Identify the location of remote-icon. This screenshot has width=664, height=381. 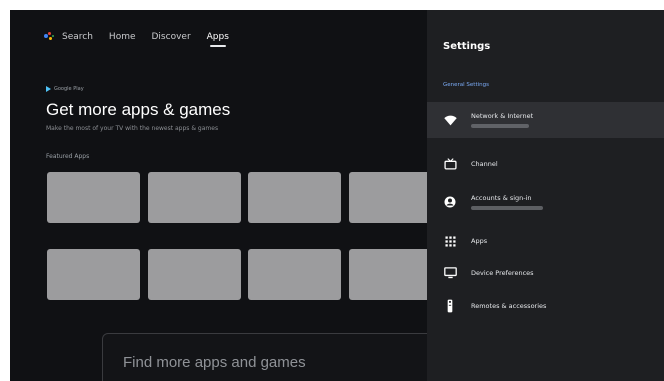
(450, 306).